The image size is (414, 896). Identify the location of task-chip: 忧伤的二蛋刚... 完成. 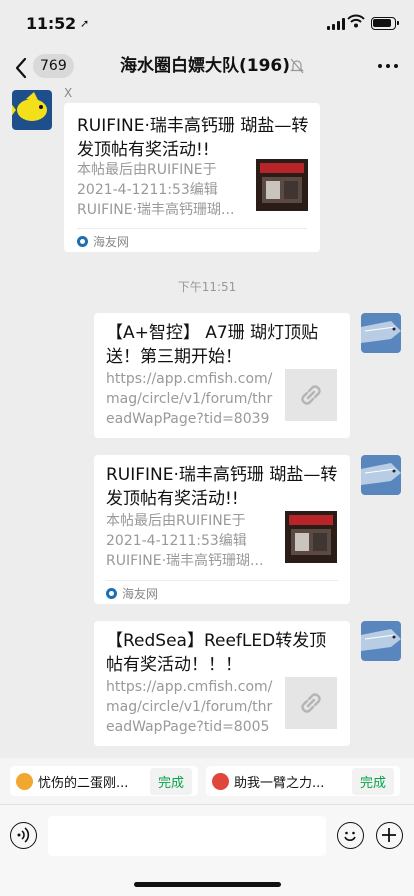
(104, 781).